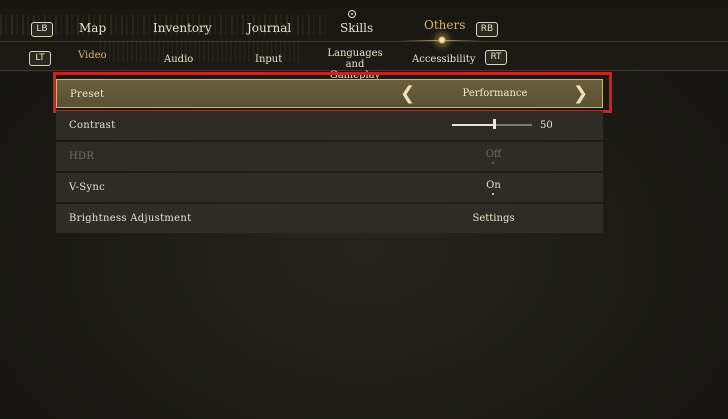 The width and height of the screenshot is (728, 419). I want to click on tab-inventory: Inventory, so click(182, 28).